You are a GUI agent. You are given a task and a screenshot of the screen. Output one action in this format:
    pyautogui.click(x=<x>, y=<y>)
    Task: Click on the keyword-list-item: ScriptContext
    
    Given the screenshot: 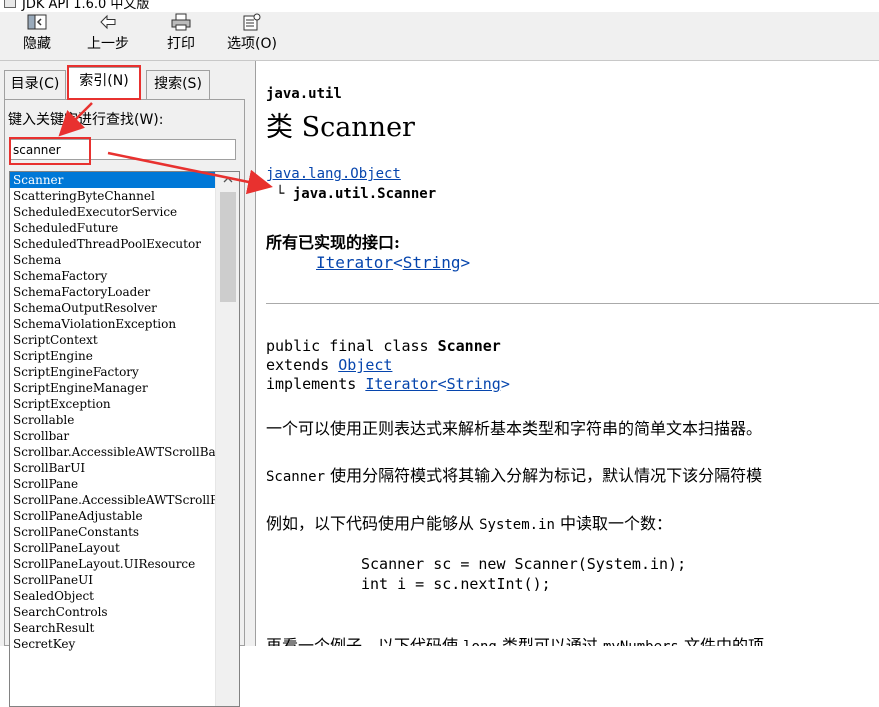 What is the action you would take?
    pyautogui.click(x=112, y=340)
    